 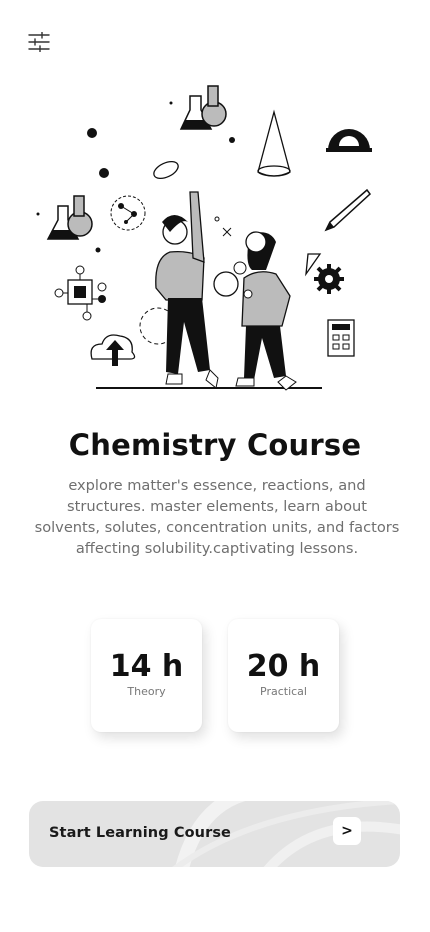 I want to click on sliders-icon, so click(x=39, y=42).